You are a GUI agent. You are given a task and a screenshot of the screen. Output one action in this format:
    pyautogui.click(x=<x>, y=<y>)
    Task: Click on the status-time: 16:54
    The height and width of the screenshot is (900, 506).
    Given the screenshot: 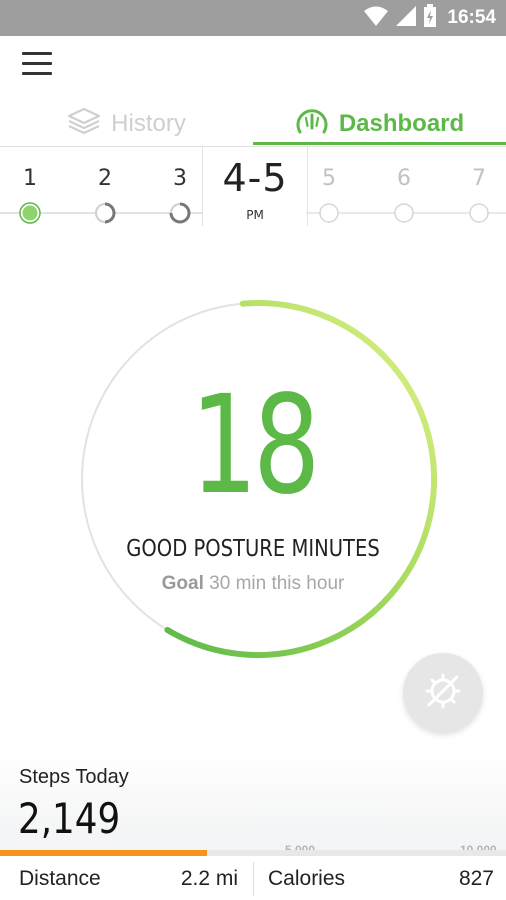 What is the action you would take?
    pyautogui.click(x=471, y=17)
    